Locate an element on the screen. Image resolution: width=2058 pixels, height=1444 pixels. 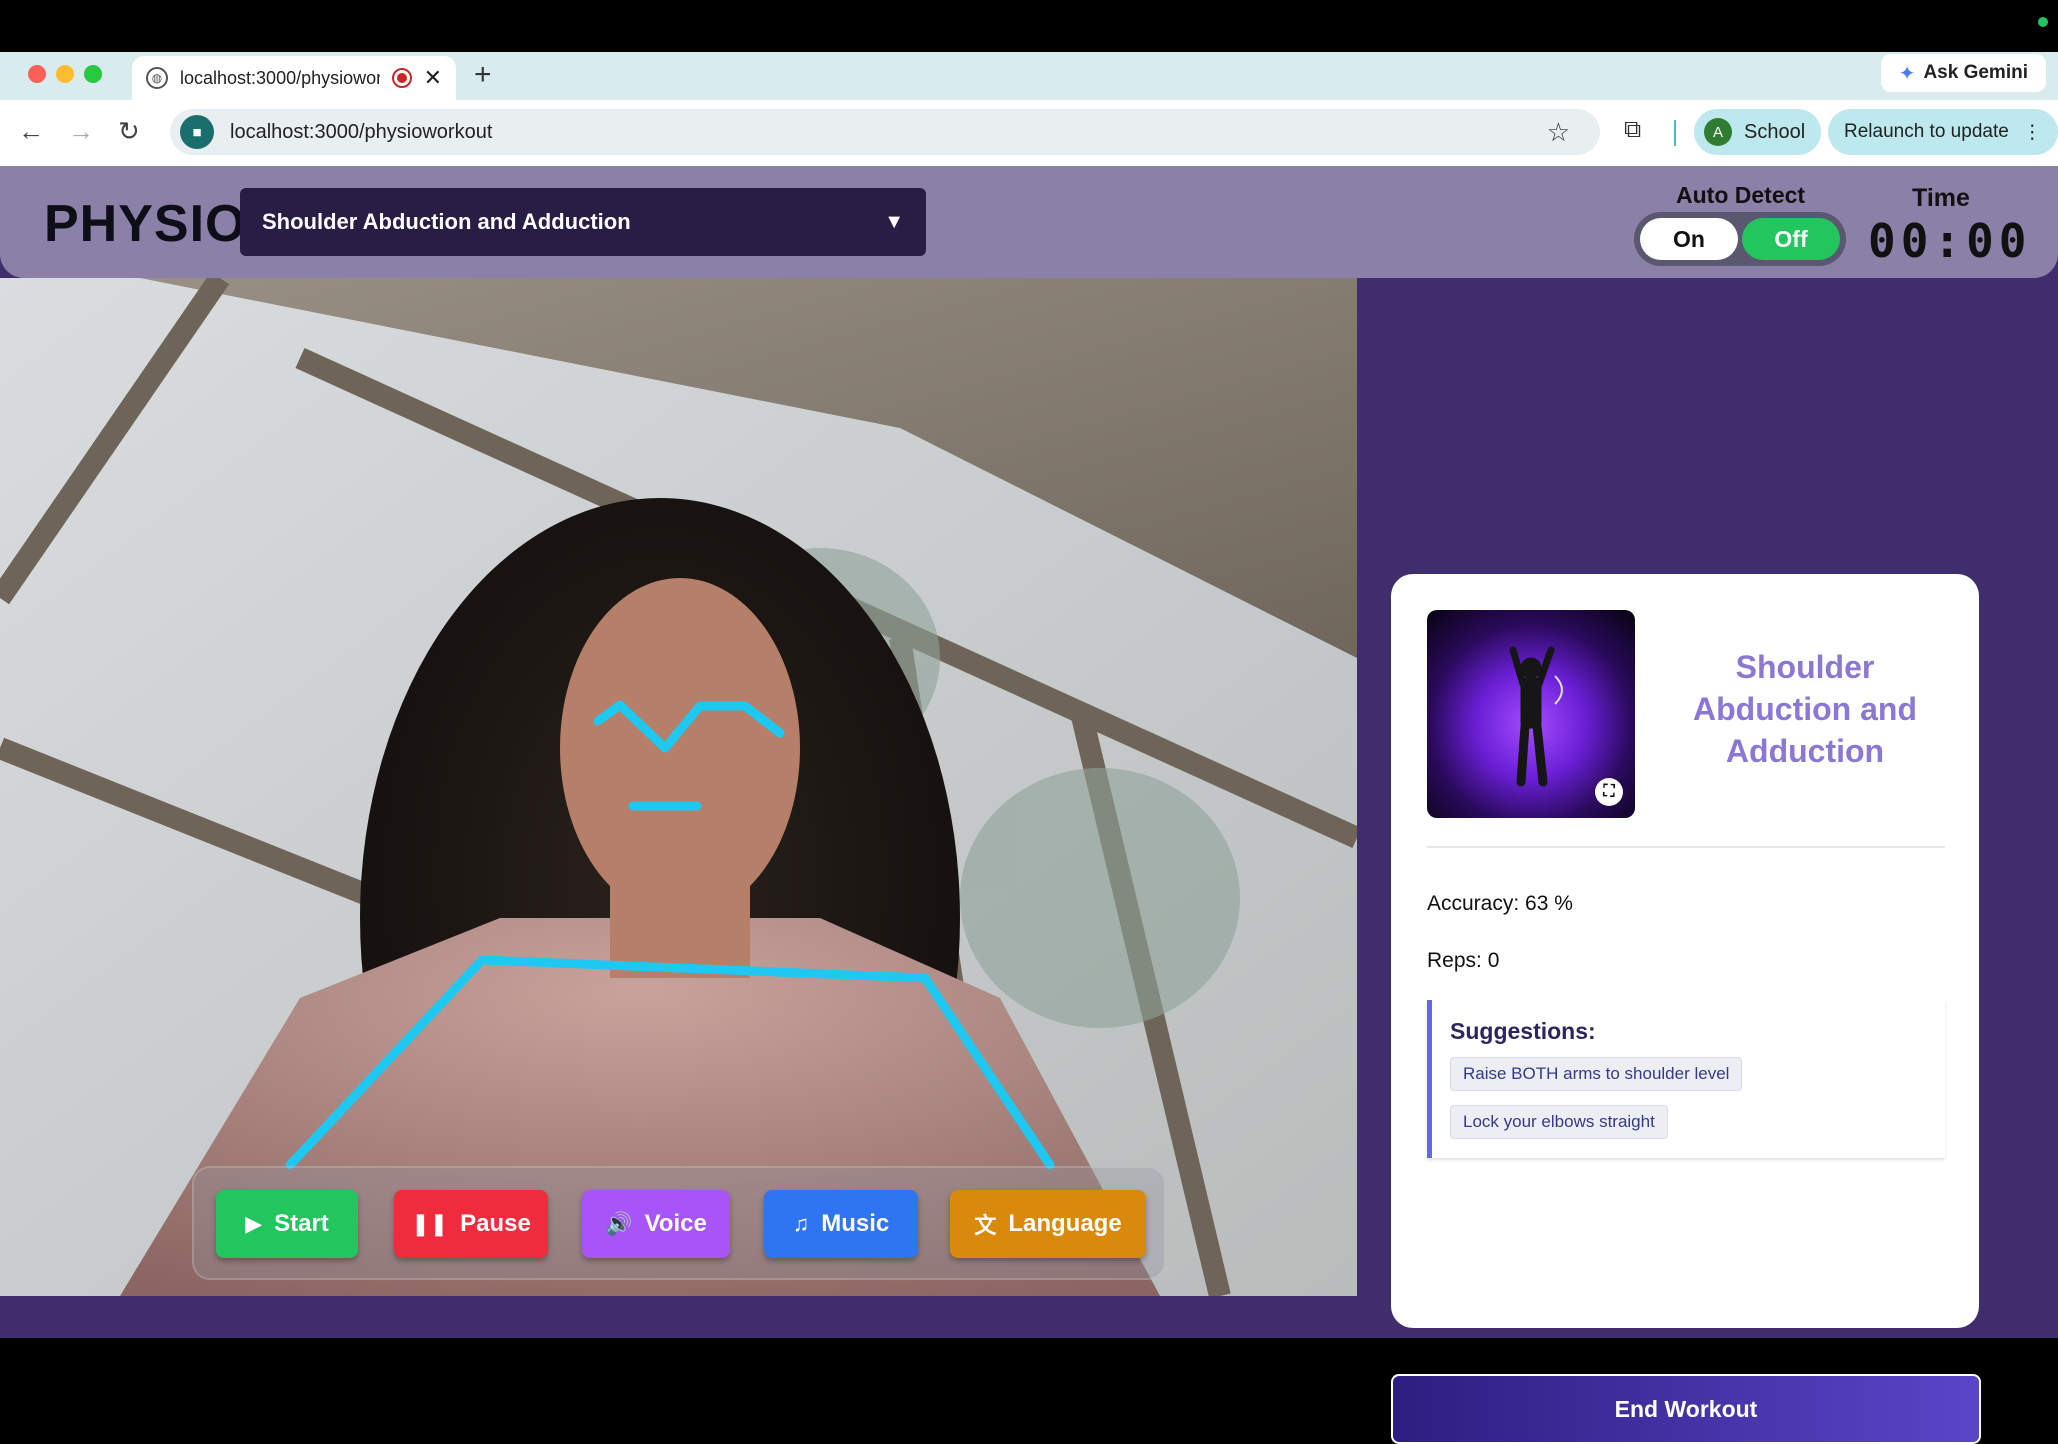
exercise-selected-label: Shoulder Abduction and Adduction is located at coordinates (446, 221).